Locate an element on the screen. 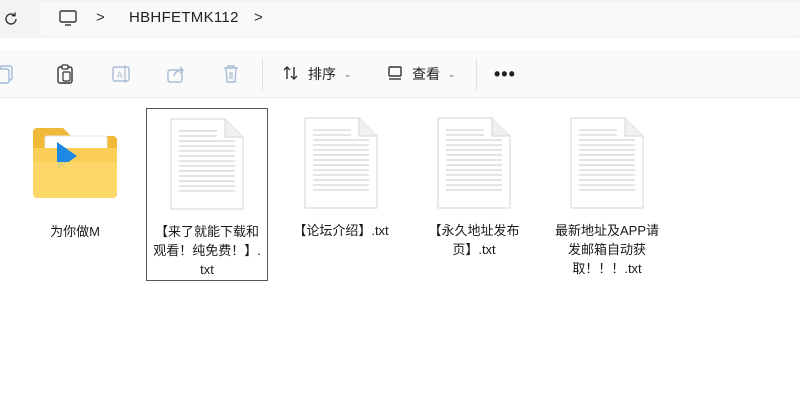  file-name: 最新地址及APP请发邮箱自动获取！！！.txt is located at coordinates (606, 249).